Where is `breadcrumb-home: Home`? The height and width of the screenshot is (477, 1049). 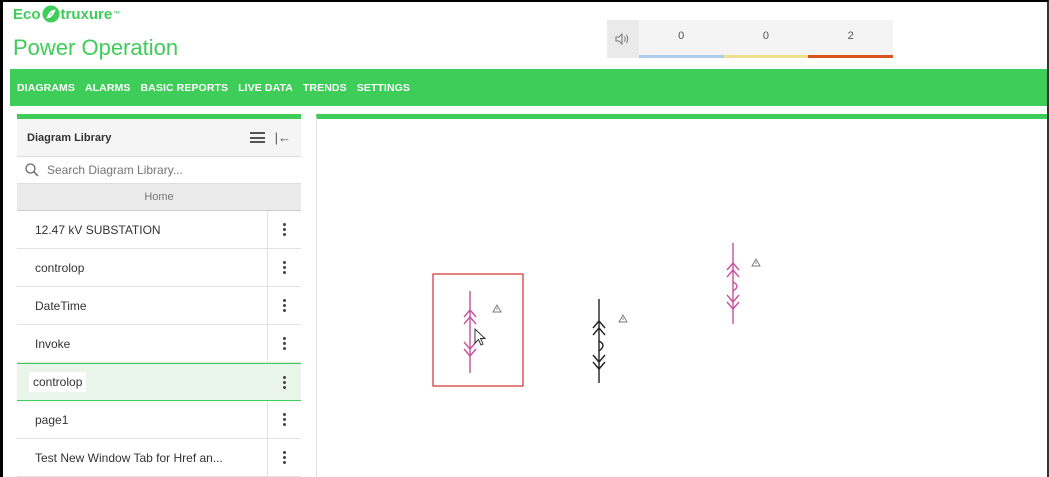 breadcrumb-home: Home is located at coordinates (159, 197).